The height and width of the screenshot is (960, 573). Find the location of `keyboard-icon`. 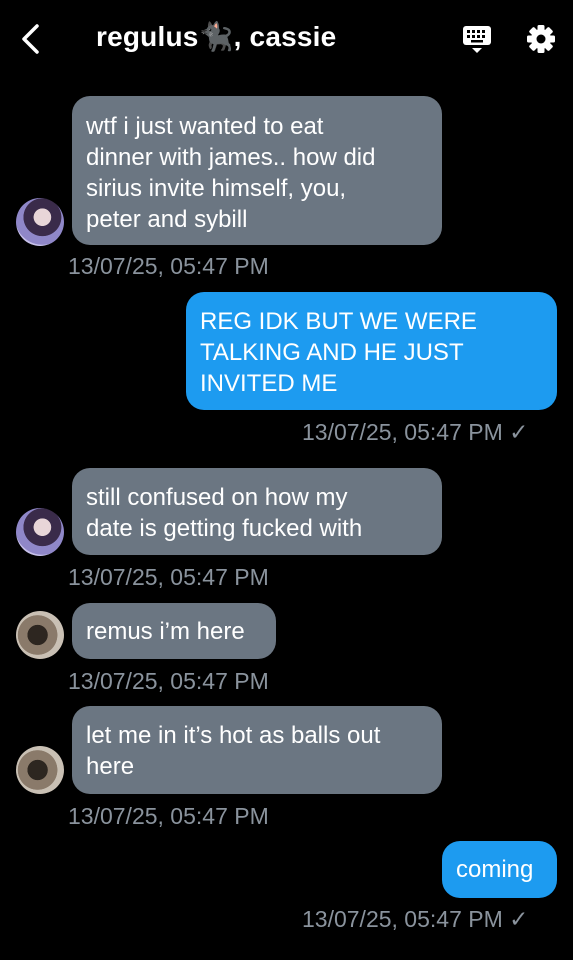

keyboard-icon is located at coordinates (477, 39).